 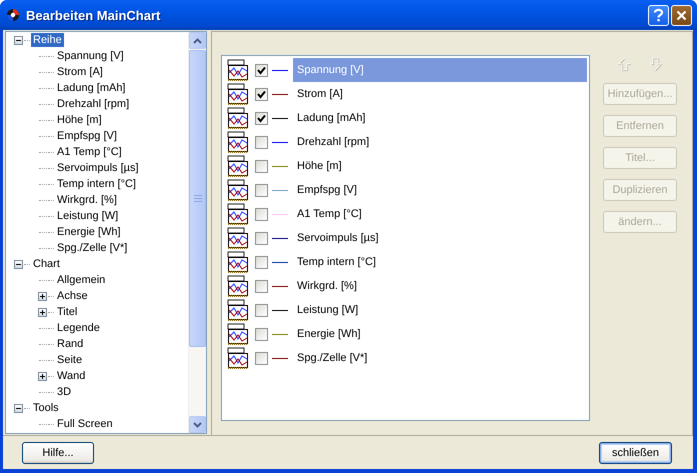 I want to click on tree-item: Empfspg [V], so click(x=87, y=136).